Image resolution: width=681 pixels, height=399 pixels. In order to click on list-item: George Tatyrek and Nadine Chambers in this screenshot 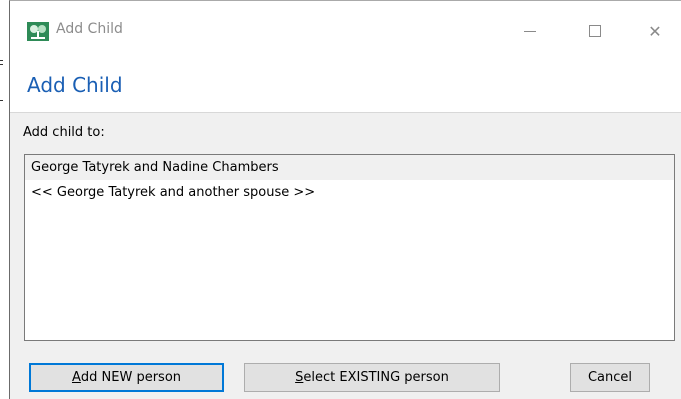, I will do `click(349, 167)`.